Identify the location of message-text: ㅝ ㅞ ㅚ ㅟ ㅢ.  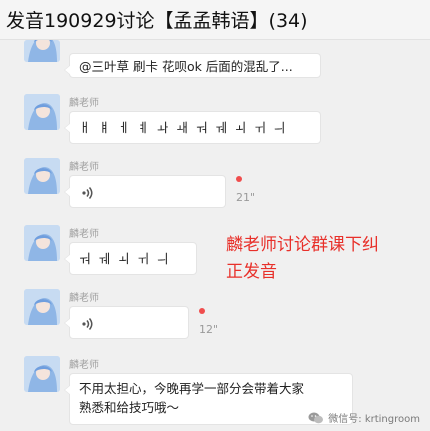
(125, 258).